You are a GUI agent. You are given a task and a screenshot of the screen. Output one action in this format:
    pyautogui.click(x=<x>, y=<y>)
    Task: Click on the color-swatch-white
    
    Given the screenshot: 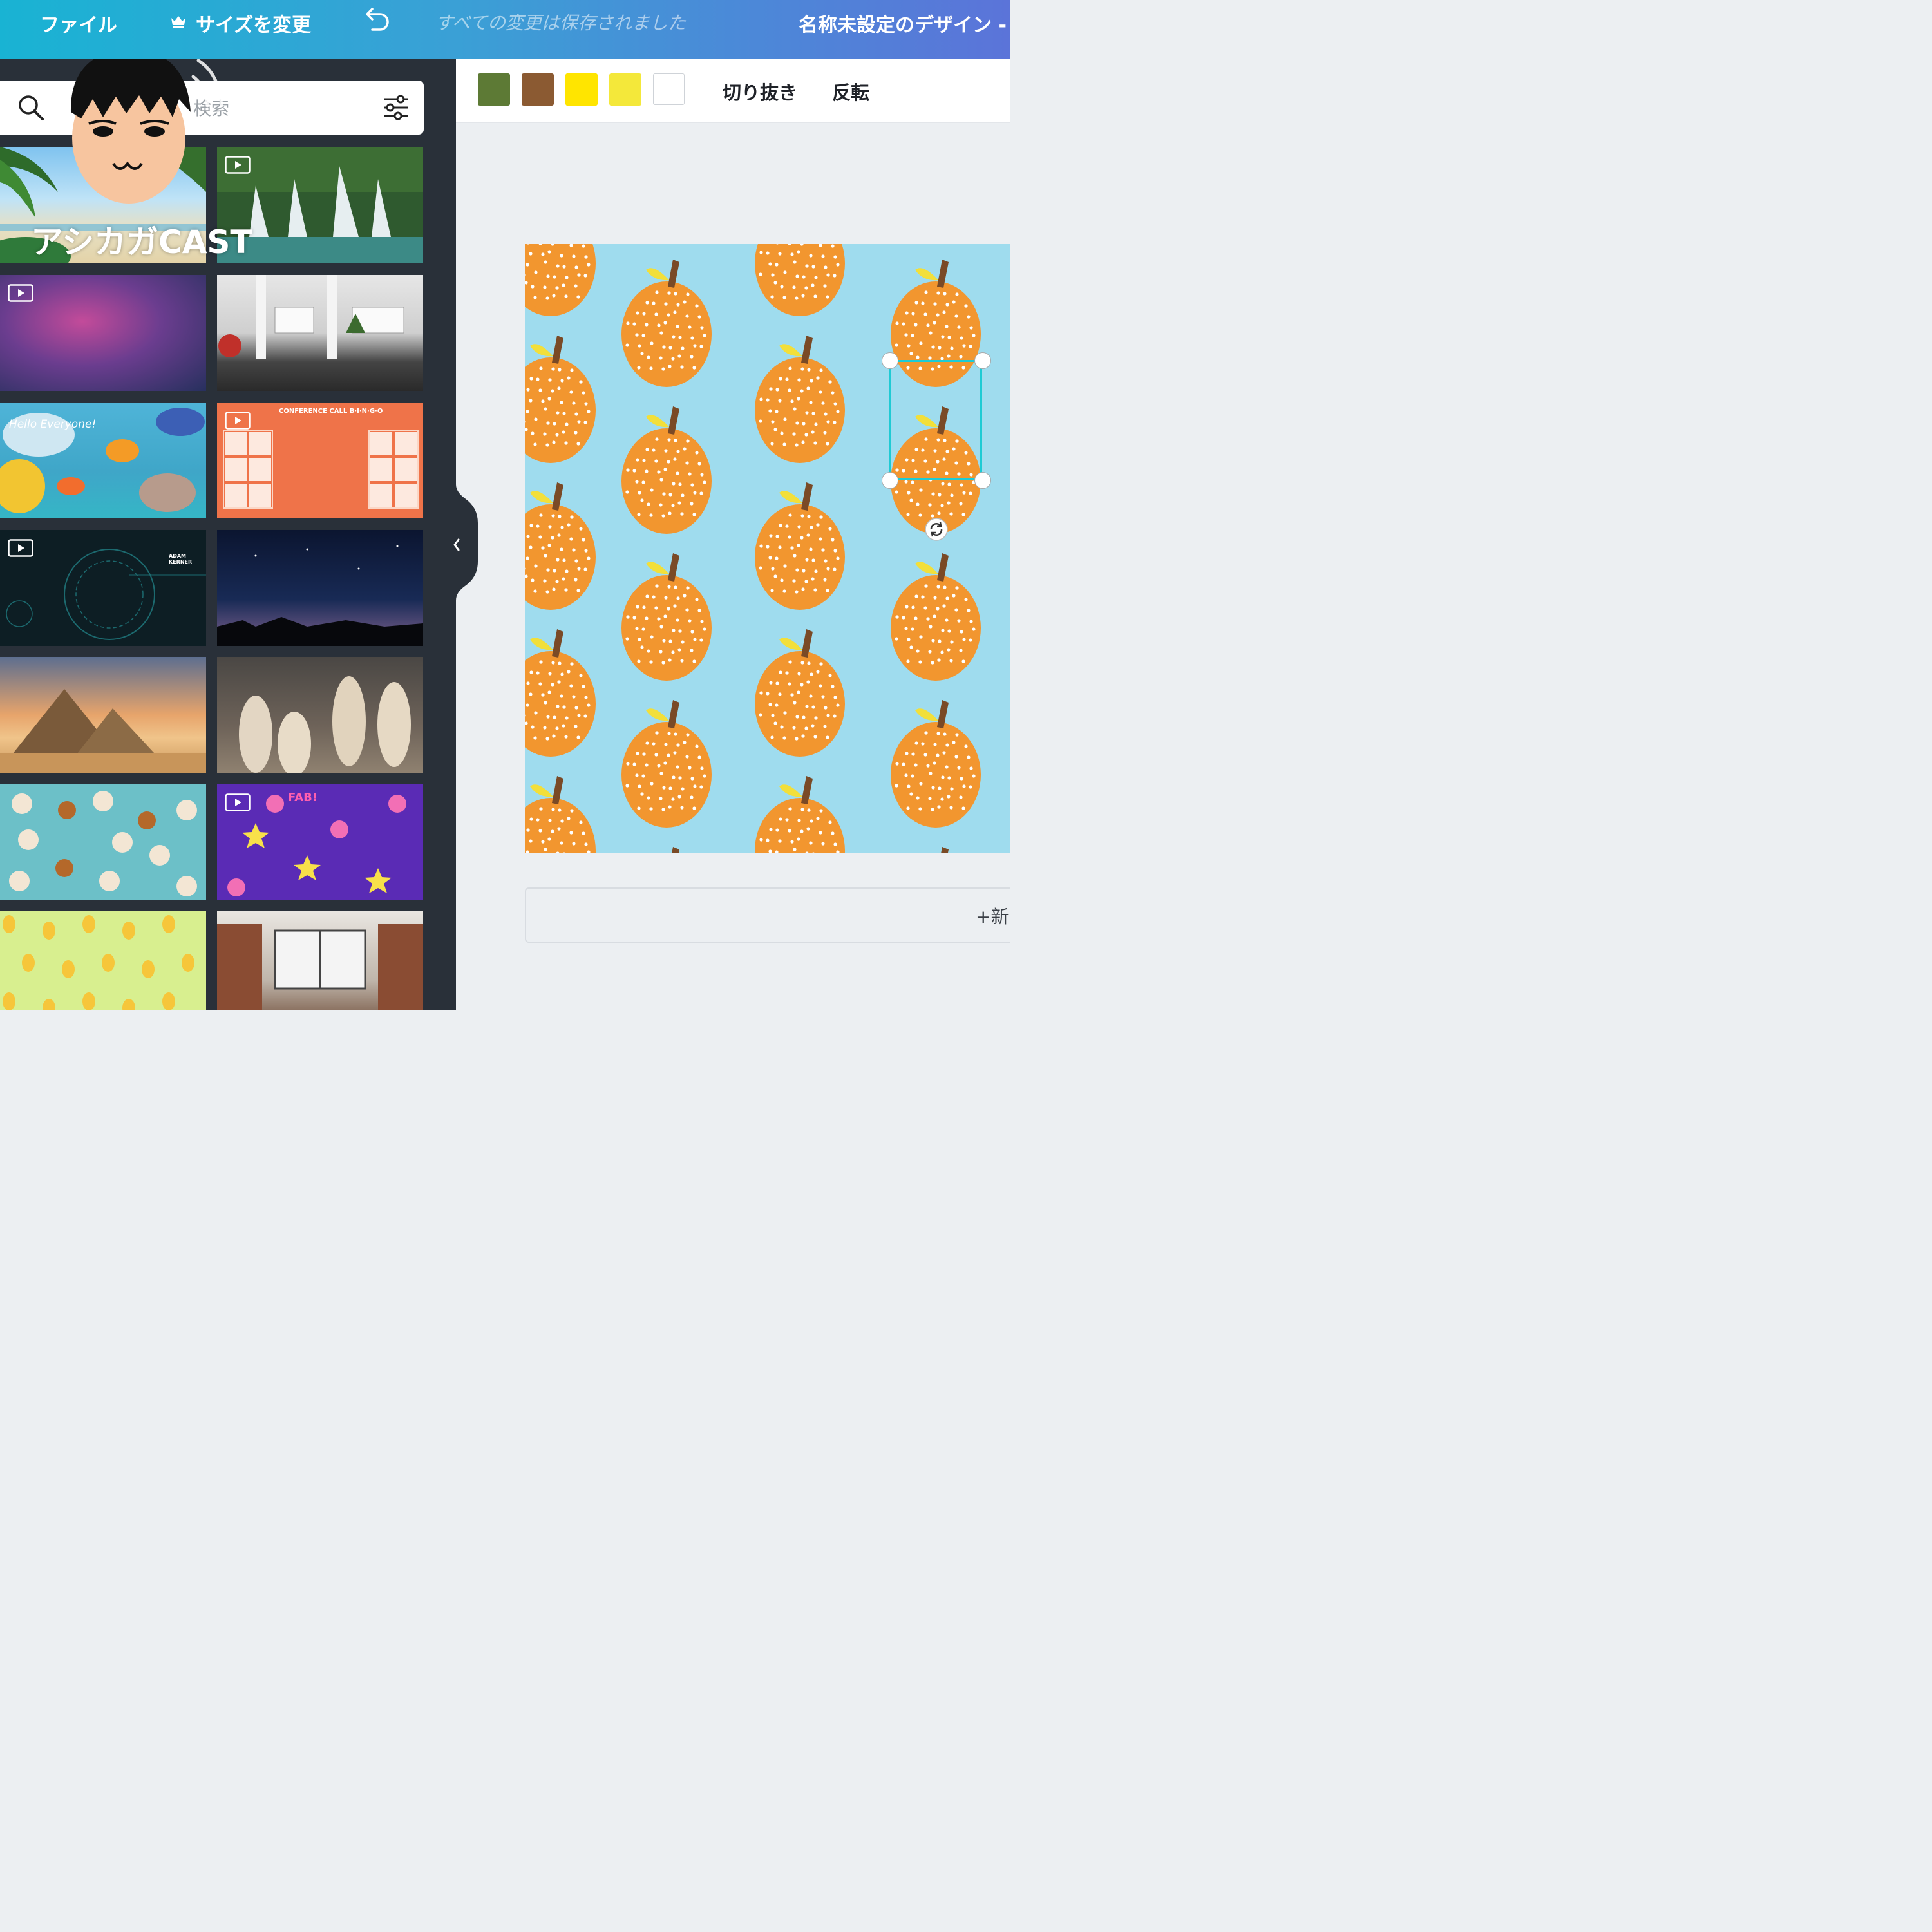 What is the action you would take?
    pyautogui.click(x=669, y=89)
    